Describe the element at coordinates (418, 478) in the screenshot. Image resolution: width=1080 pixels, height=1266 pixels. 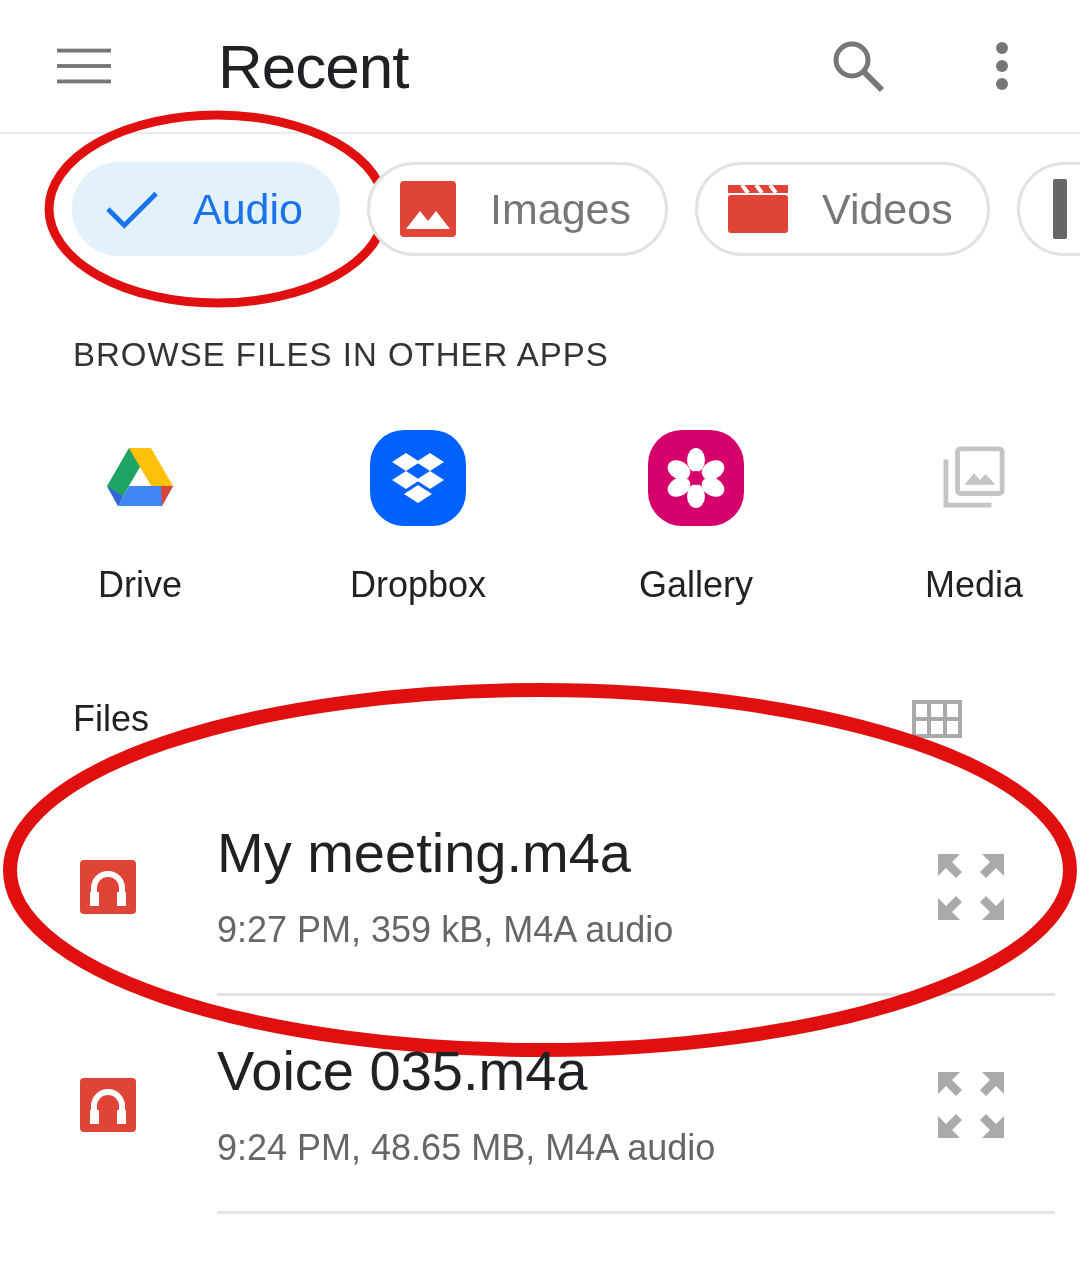
I see `open-box-icon` at that location.